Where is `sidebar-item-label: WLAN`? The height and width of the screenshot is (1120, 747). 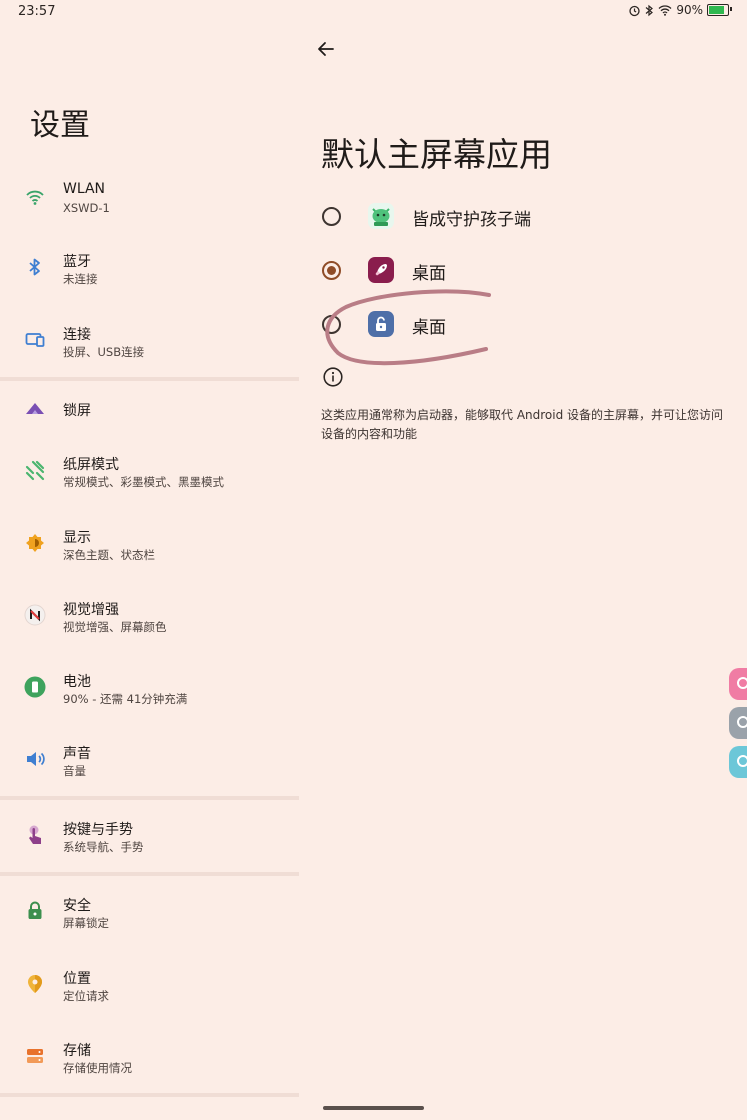
sidebar-item-label: WLAN is located at coordinates (84, 189).